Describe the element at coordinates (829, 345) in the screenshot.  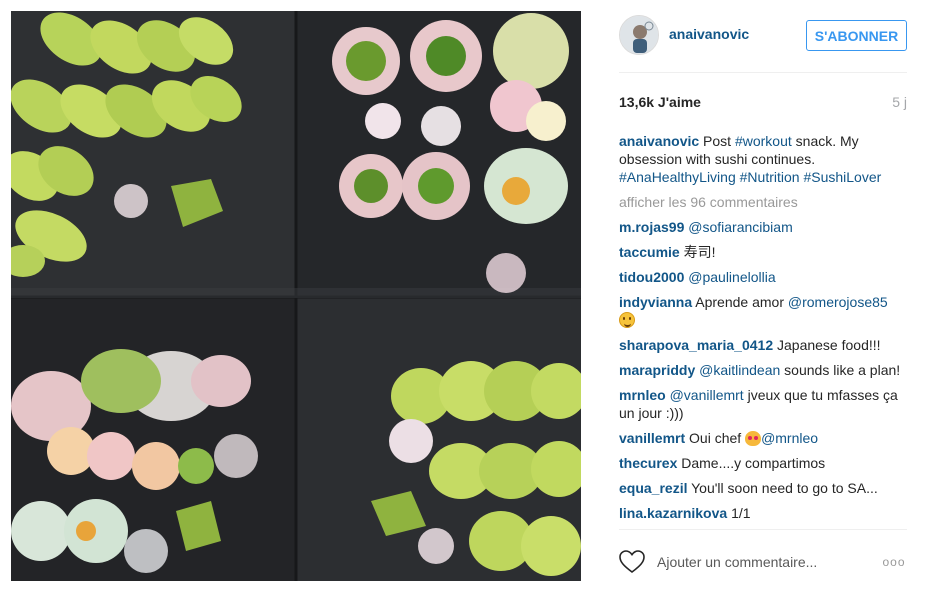
I see `comment-text: Japanese food!!!` at that location.